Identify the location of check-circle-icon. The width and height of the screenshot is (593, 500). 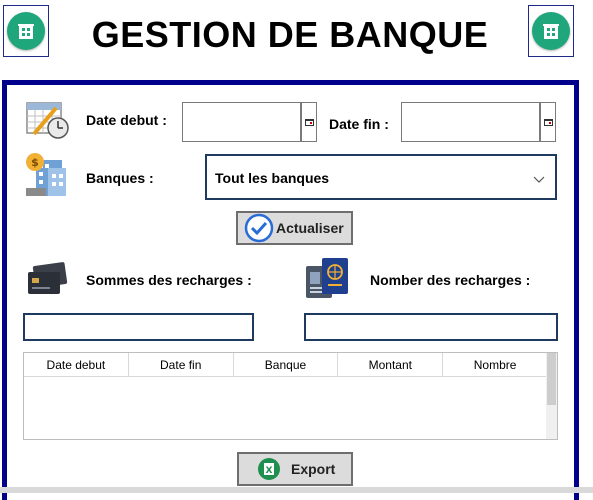
(259, 228).